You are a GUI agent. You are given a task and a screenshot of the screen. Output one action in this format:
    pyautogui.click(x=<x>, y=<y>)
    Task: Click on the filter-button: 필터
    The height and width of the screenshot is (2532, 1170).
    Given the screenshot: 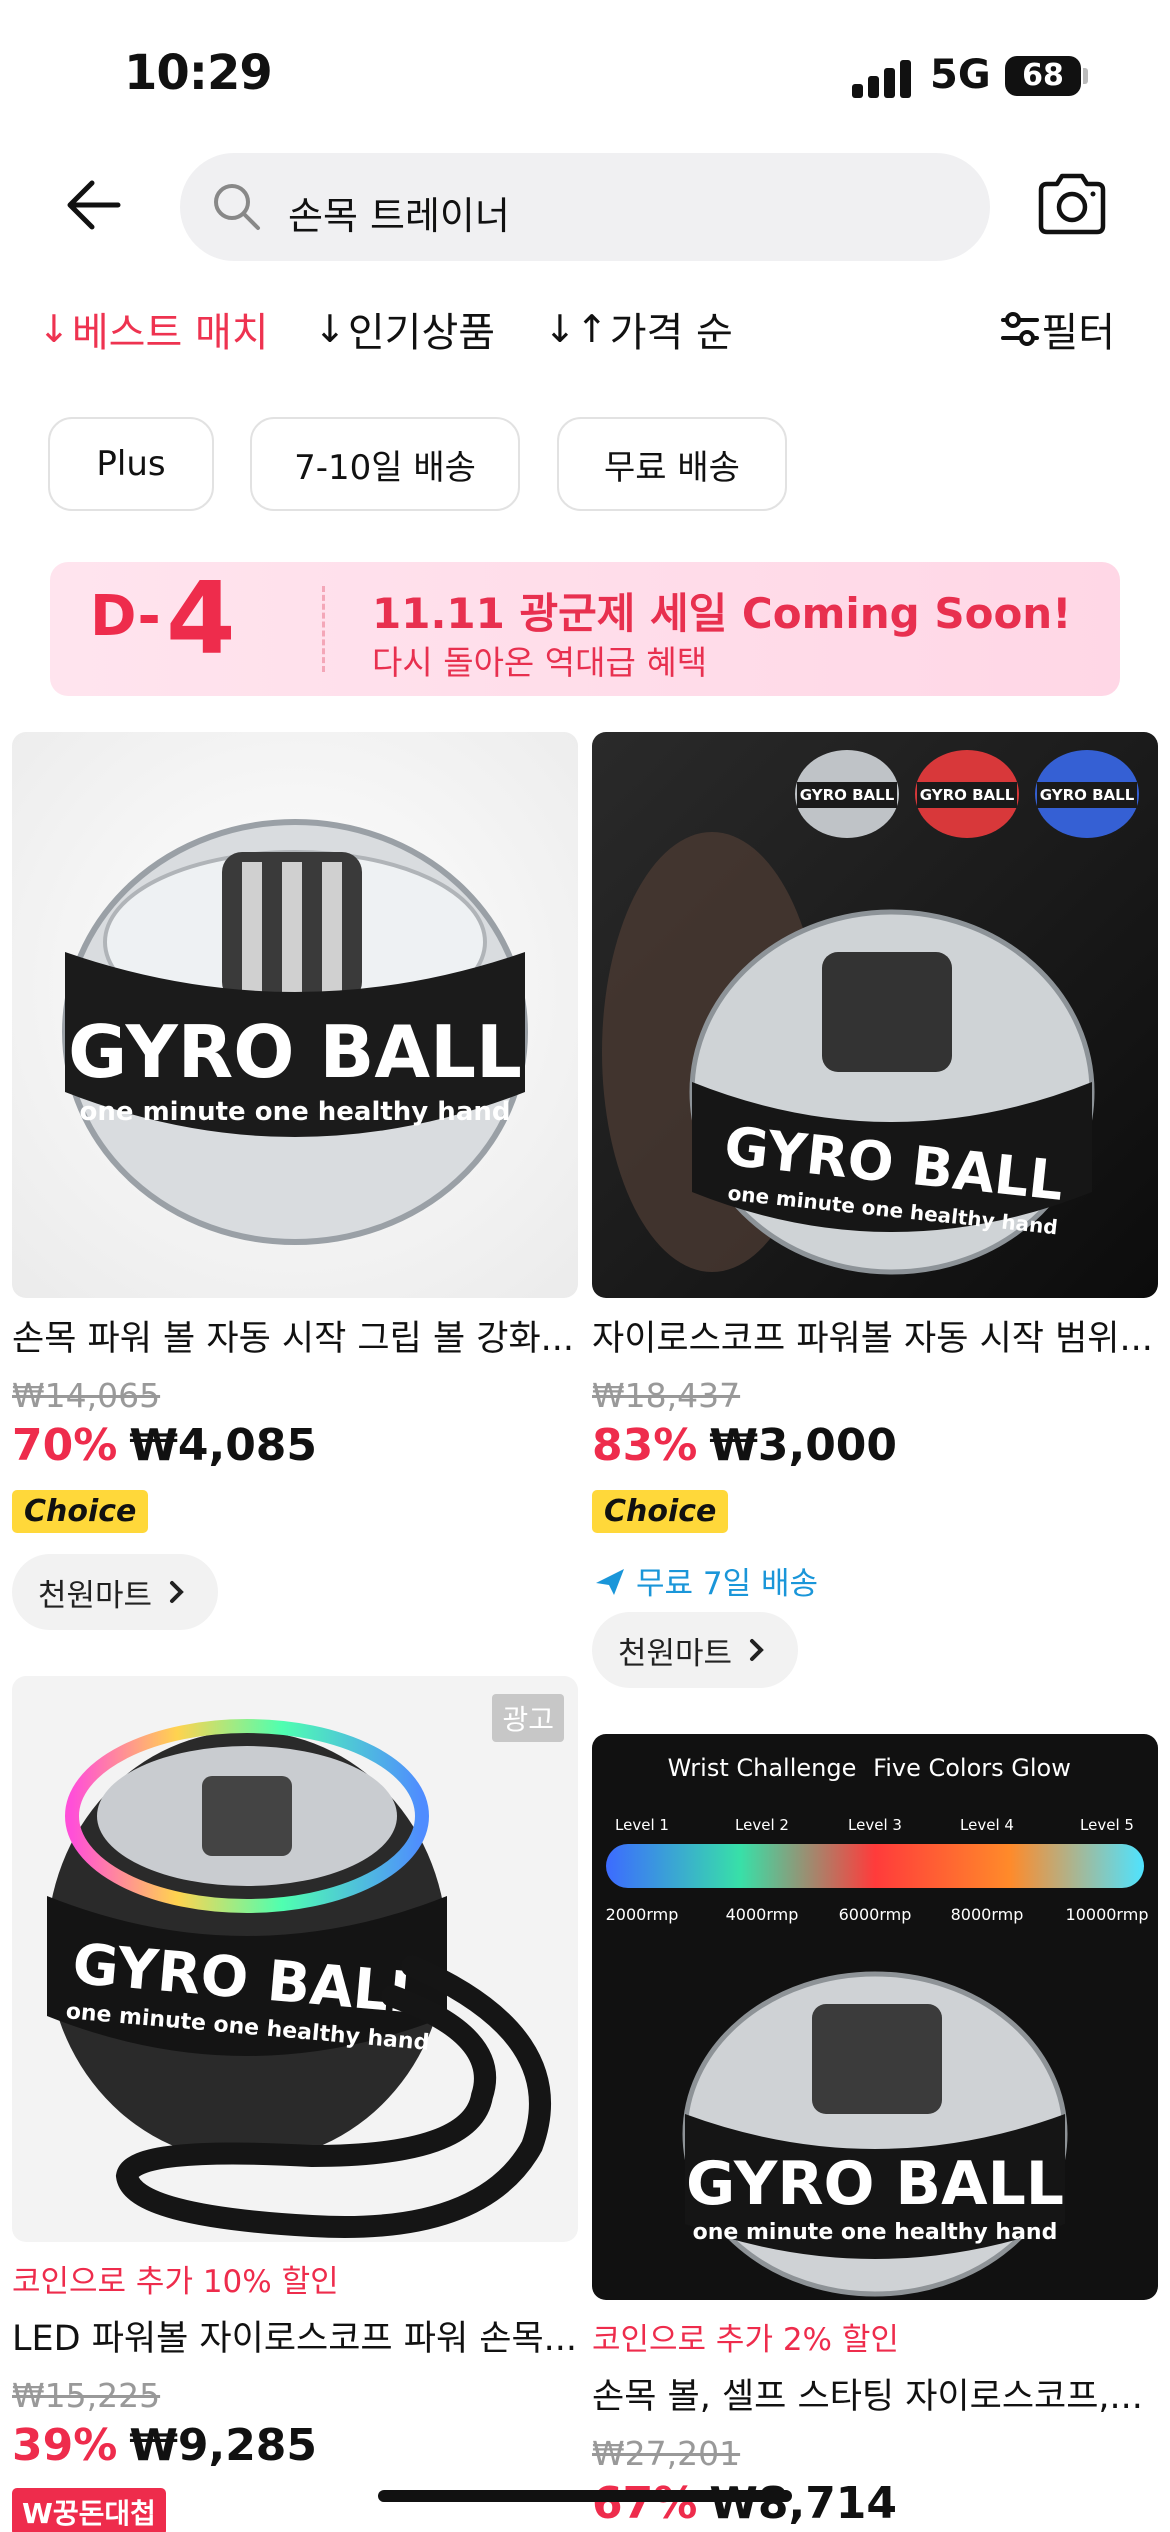 What is the action you would take?
    pyautogui.click(x=1057, y=329)
    